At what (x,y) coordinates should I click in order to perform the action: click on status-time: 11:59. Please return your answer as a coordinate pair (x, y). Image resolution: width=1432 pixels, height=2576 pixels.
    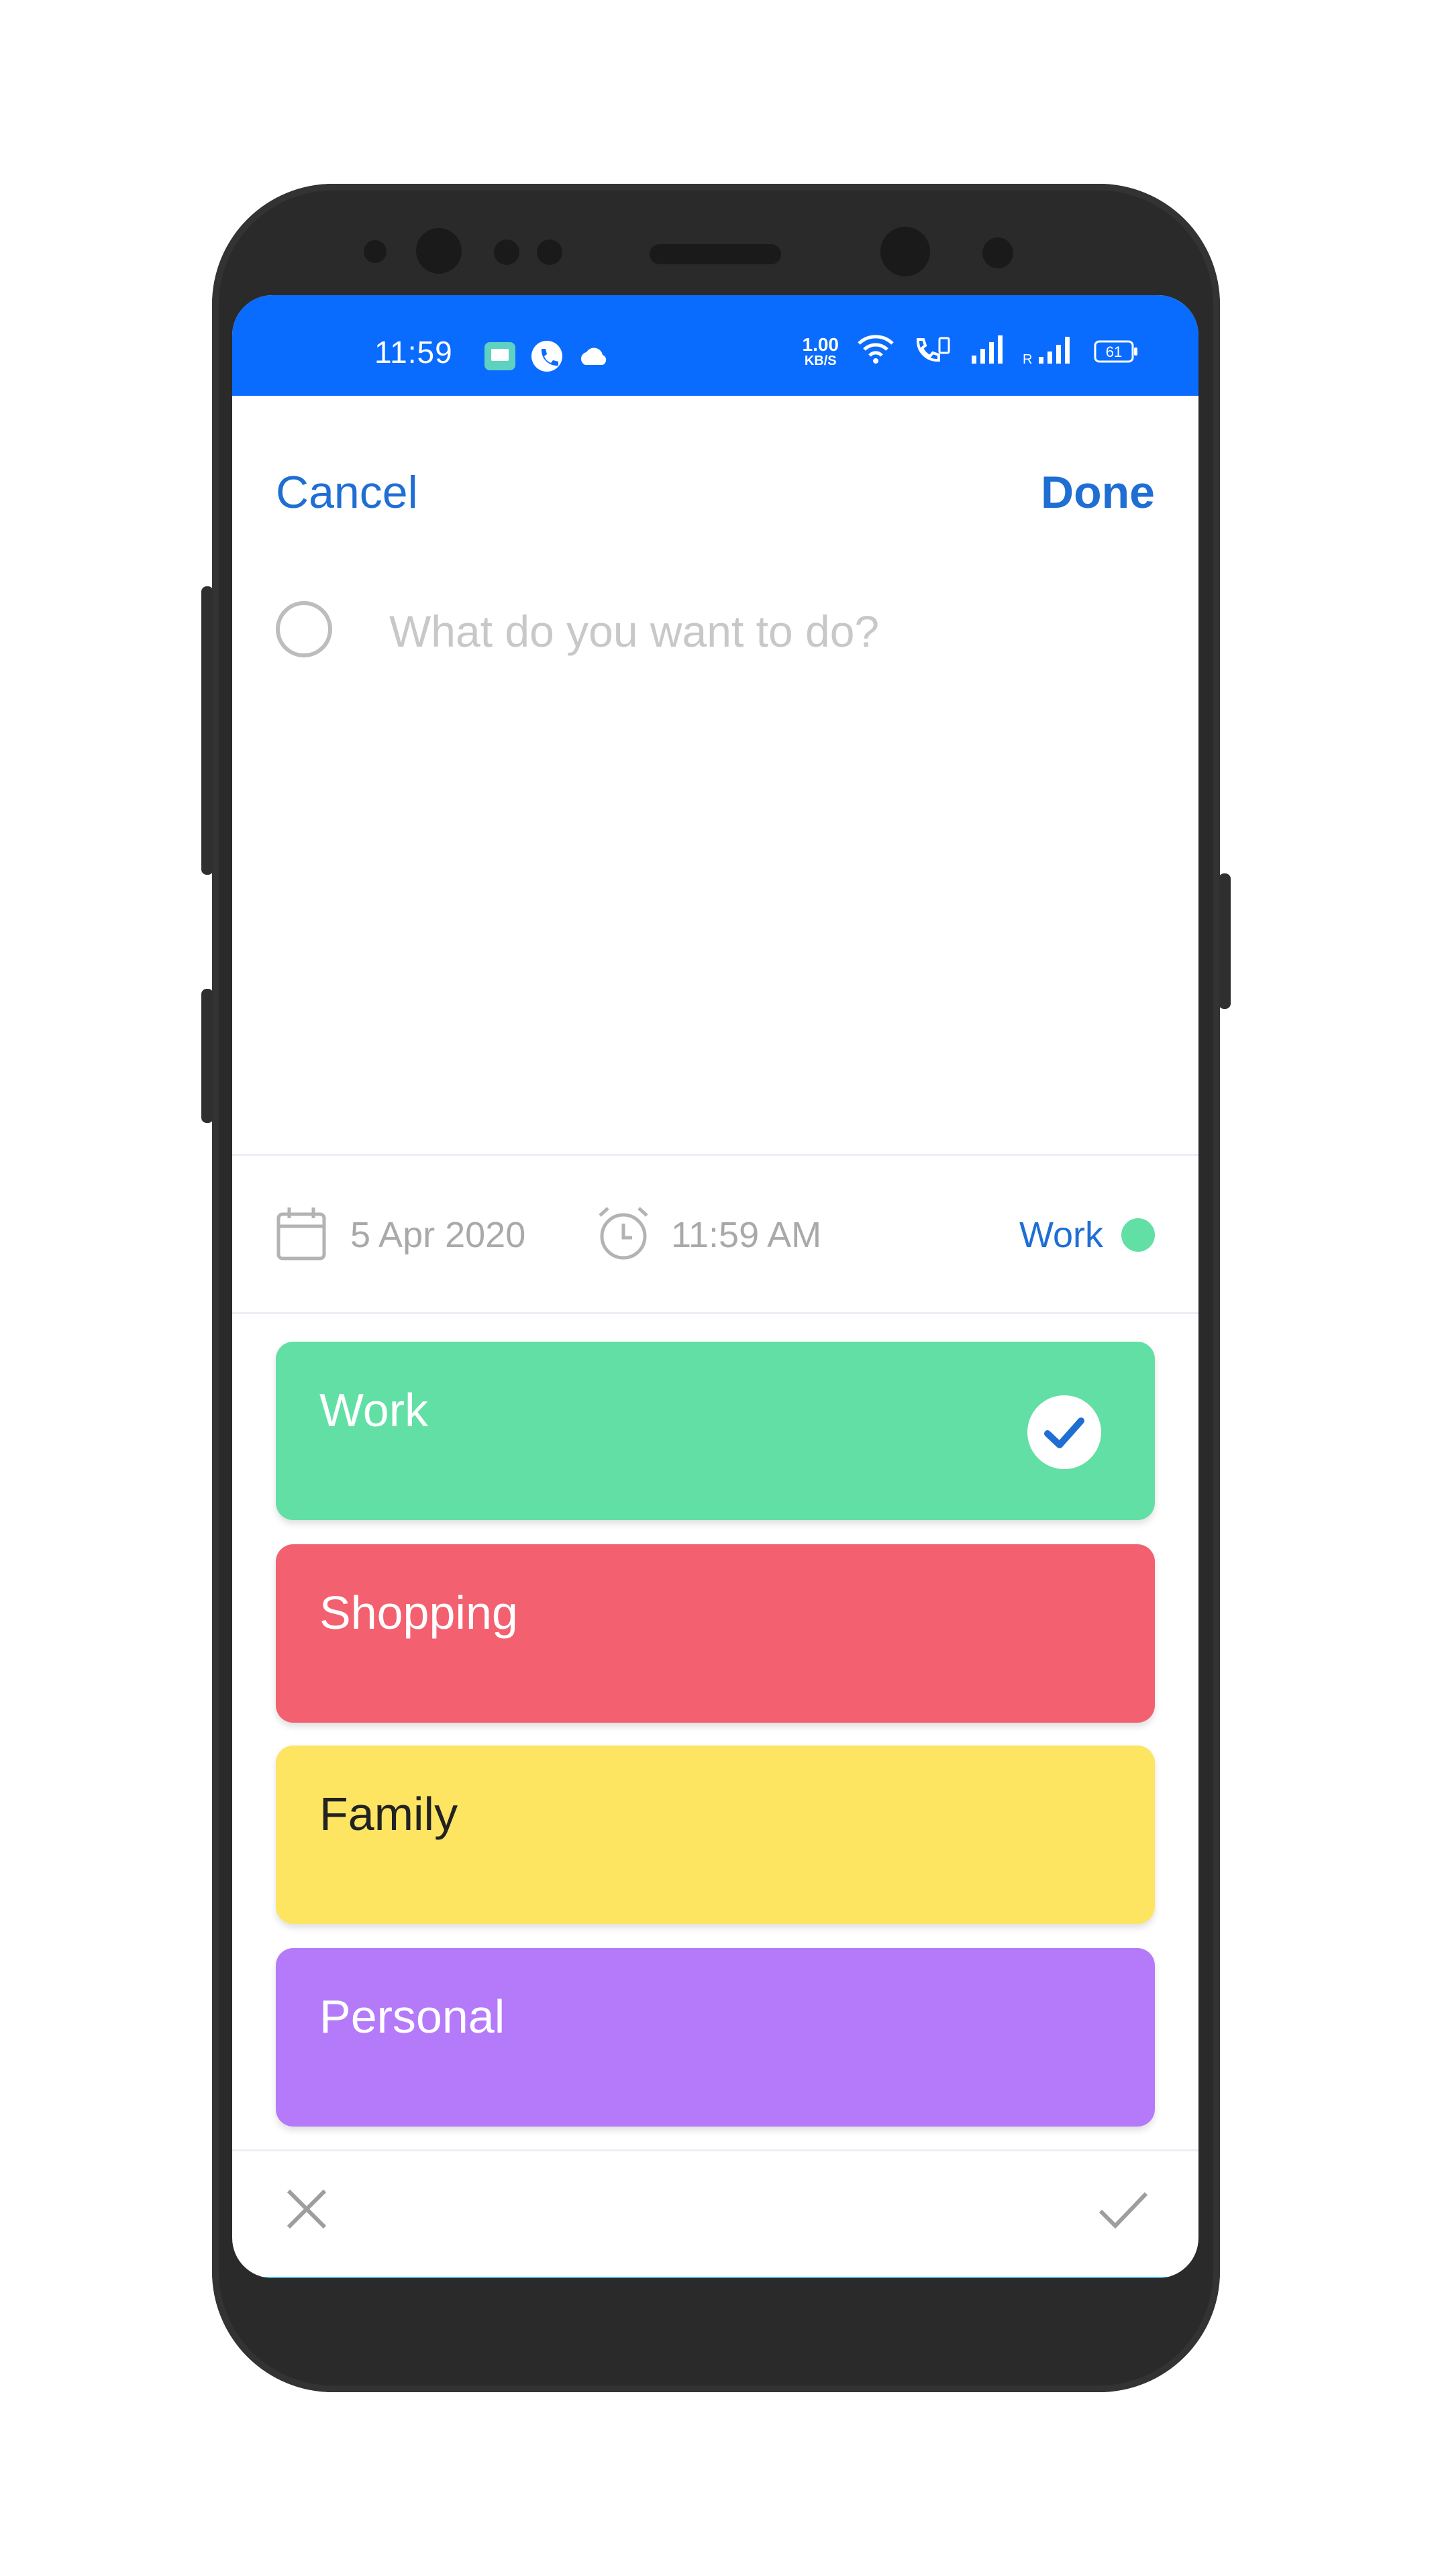
    Looking at the image, I should click on (413, 352).